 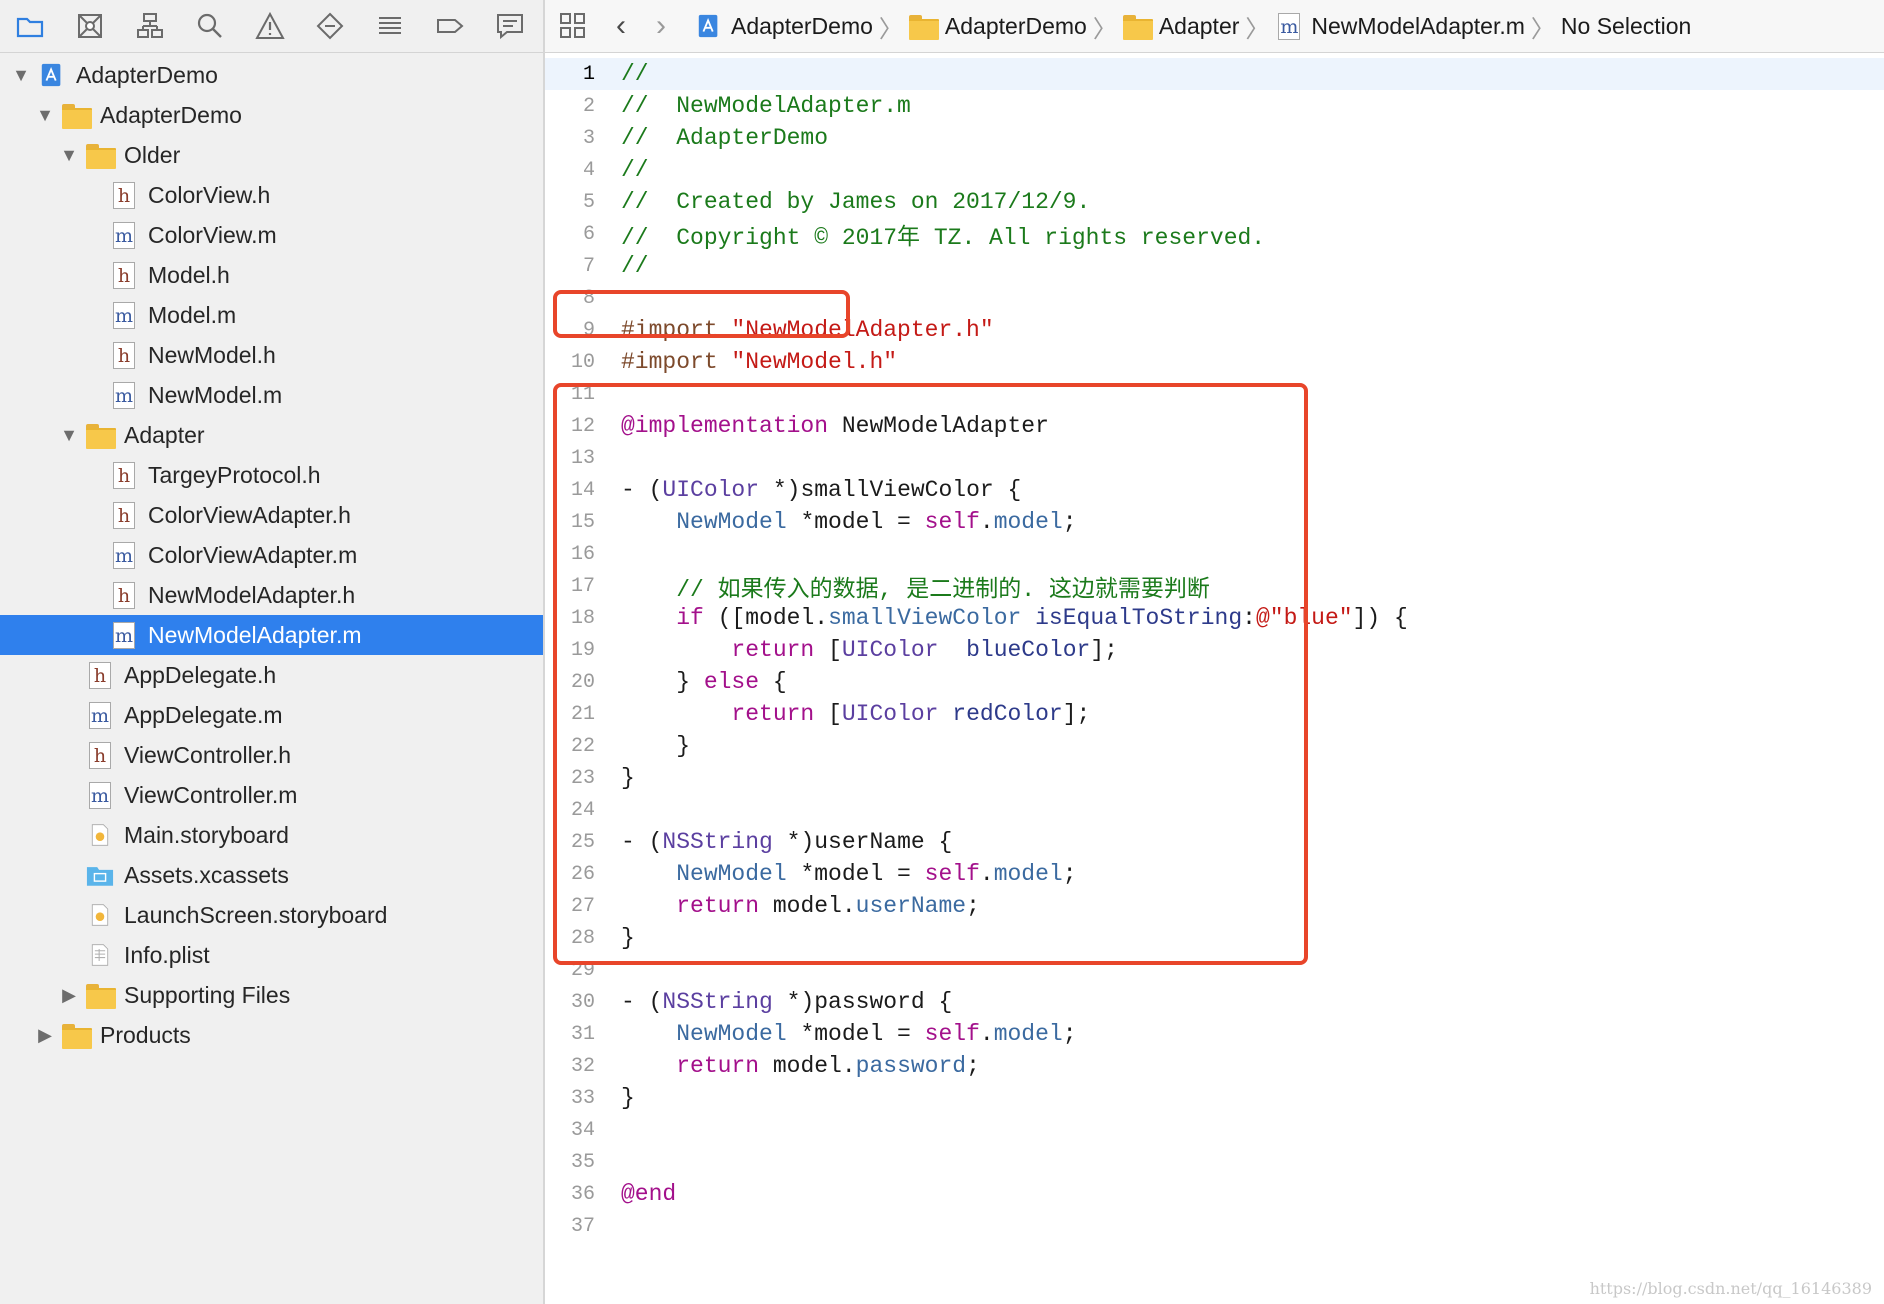 What do you see at coordinates (271, 515) in the screenshot?
I see `tree-row-colorviewadapter-h: h ColorViewAdapter.h` at bounding box center [271, 515].